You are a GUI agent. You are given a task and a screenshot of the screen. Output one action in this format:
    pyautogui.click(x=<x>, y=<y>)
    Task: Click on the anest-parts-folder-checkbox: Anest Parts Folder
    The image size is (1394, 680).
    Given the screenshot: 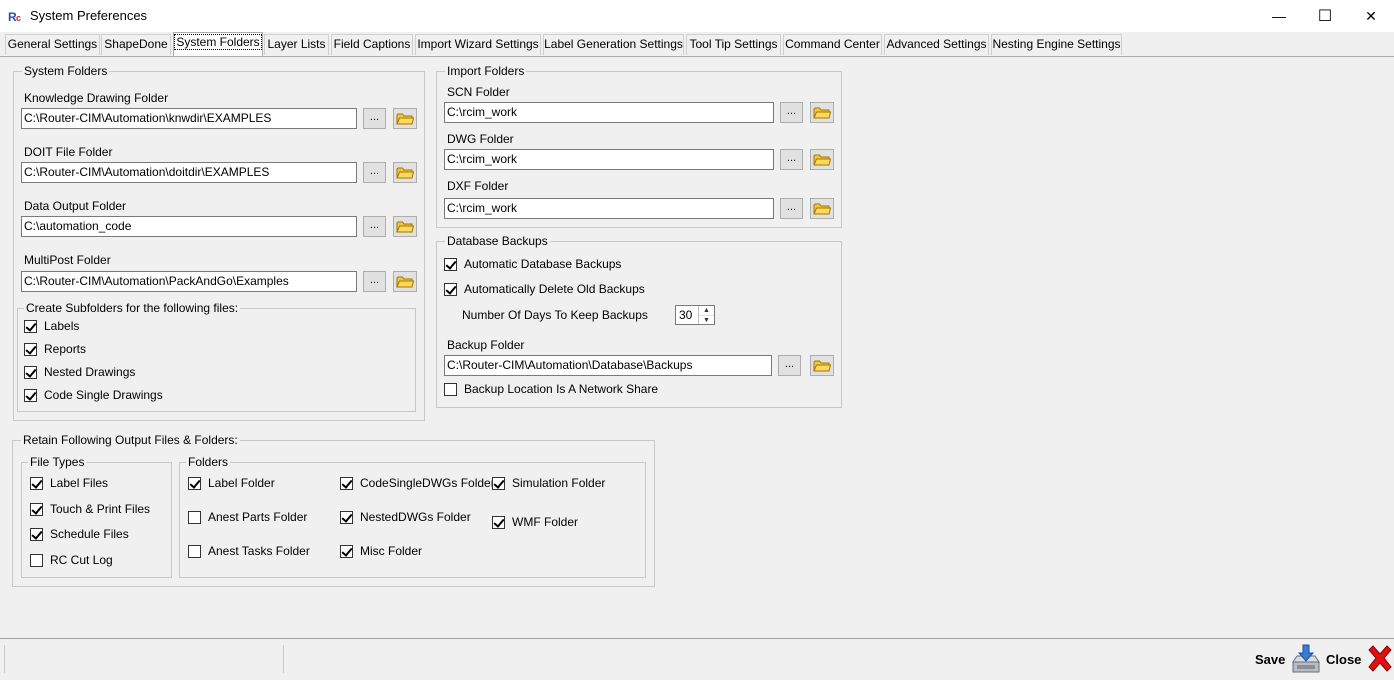 What is the action you would take?
    pyautogui.click(x=247, y=517)
    